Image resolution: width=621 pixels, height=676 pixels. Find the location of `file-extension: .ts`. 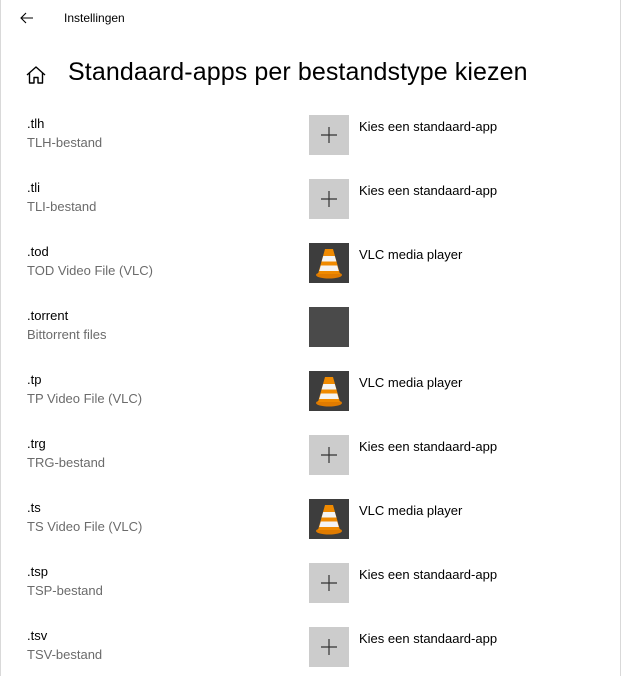

file-extension: .ts is located at coordinates (34, 507).